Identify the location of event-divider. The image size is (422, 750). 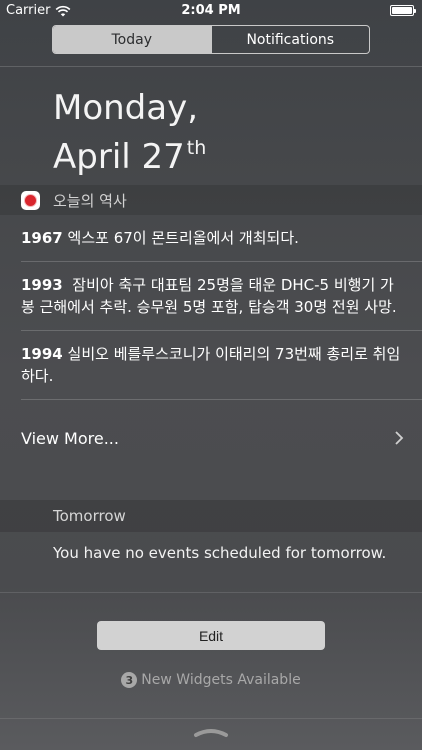
(221, 399).